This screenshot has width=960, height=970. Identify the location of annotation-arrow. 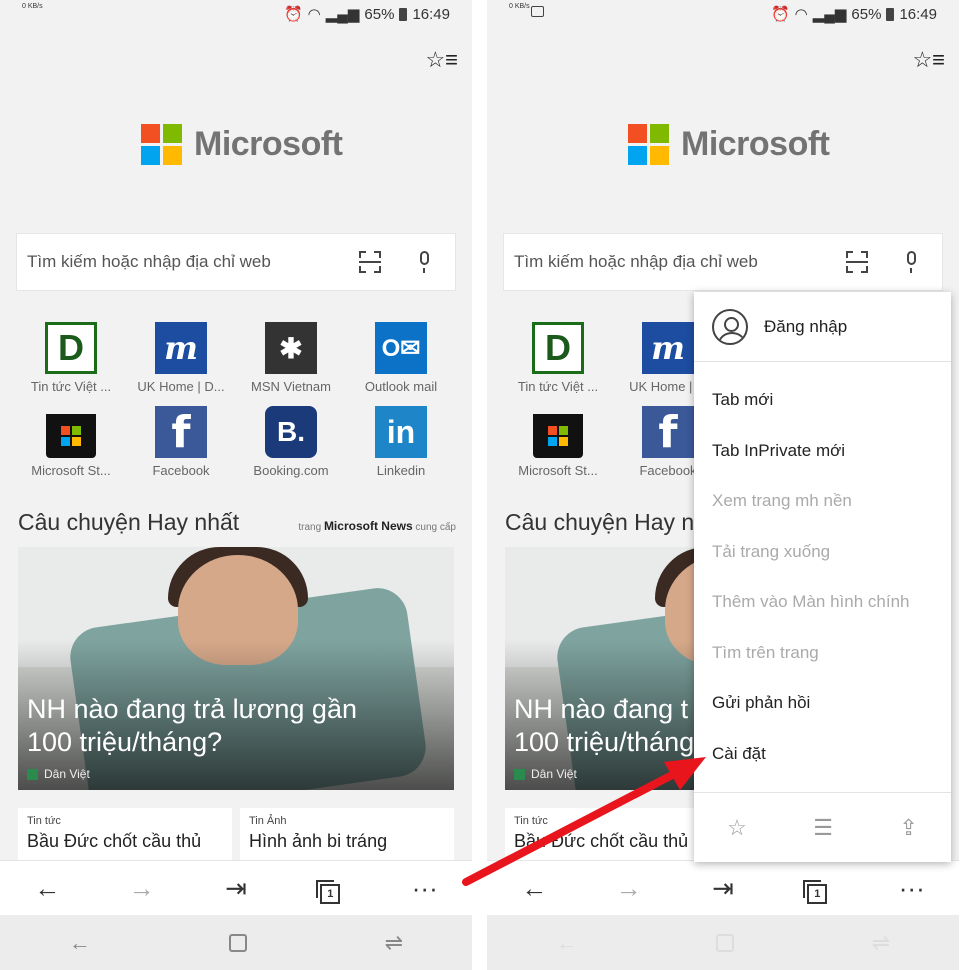
(584, 821).